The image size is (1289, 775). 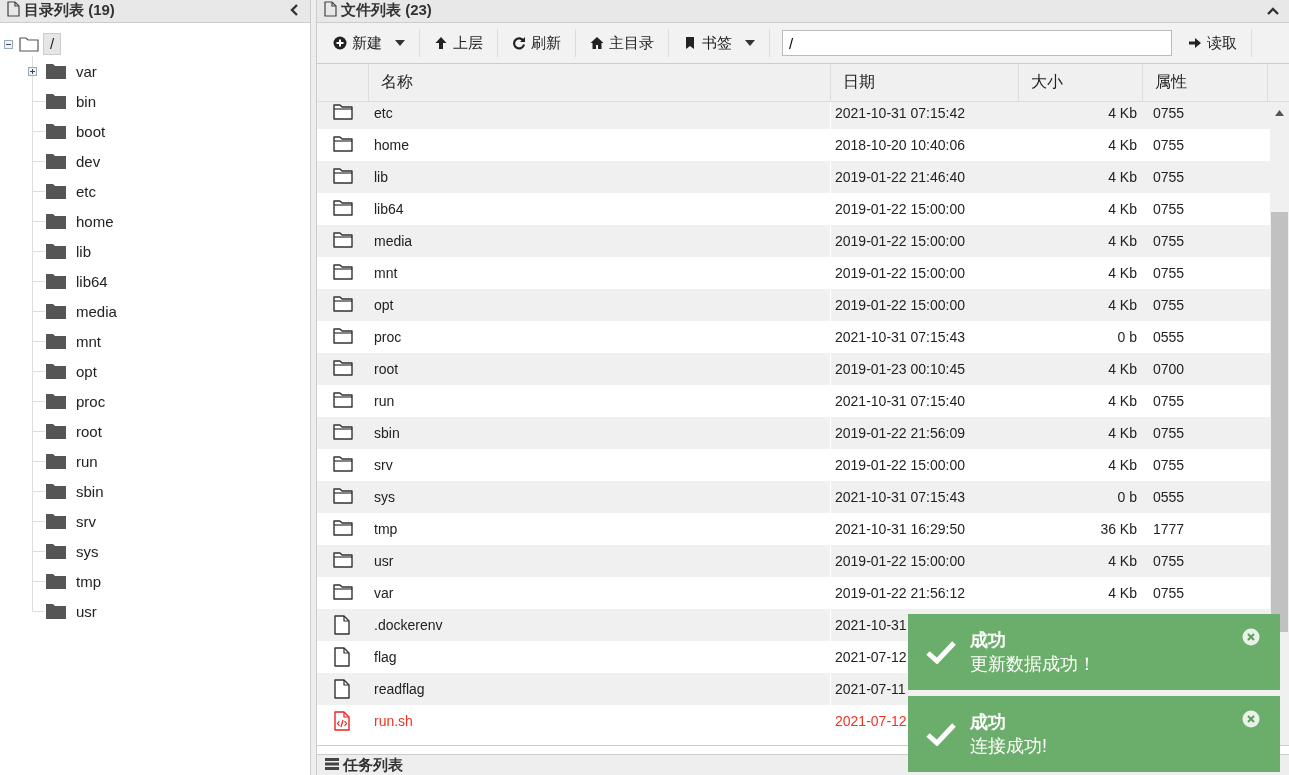 I want to click on column-header: 名称, so click(x=600, y=82).